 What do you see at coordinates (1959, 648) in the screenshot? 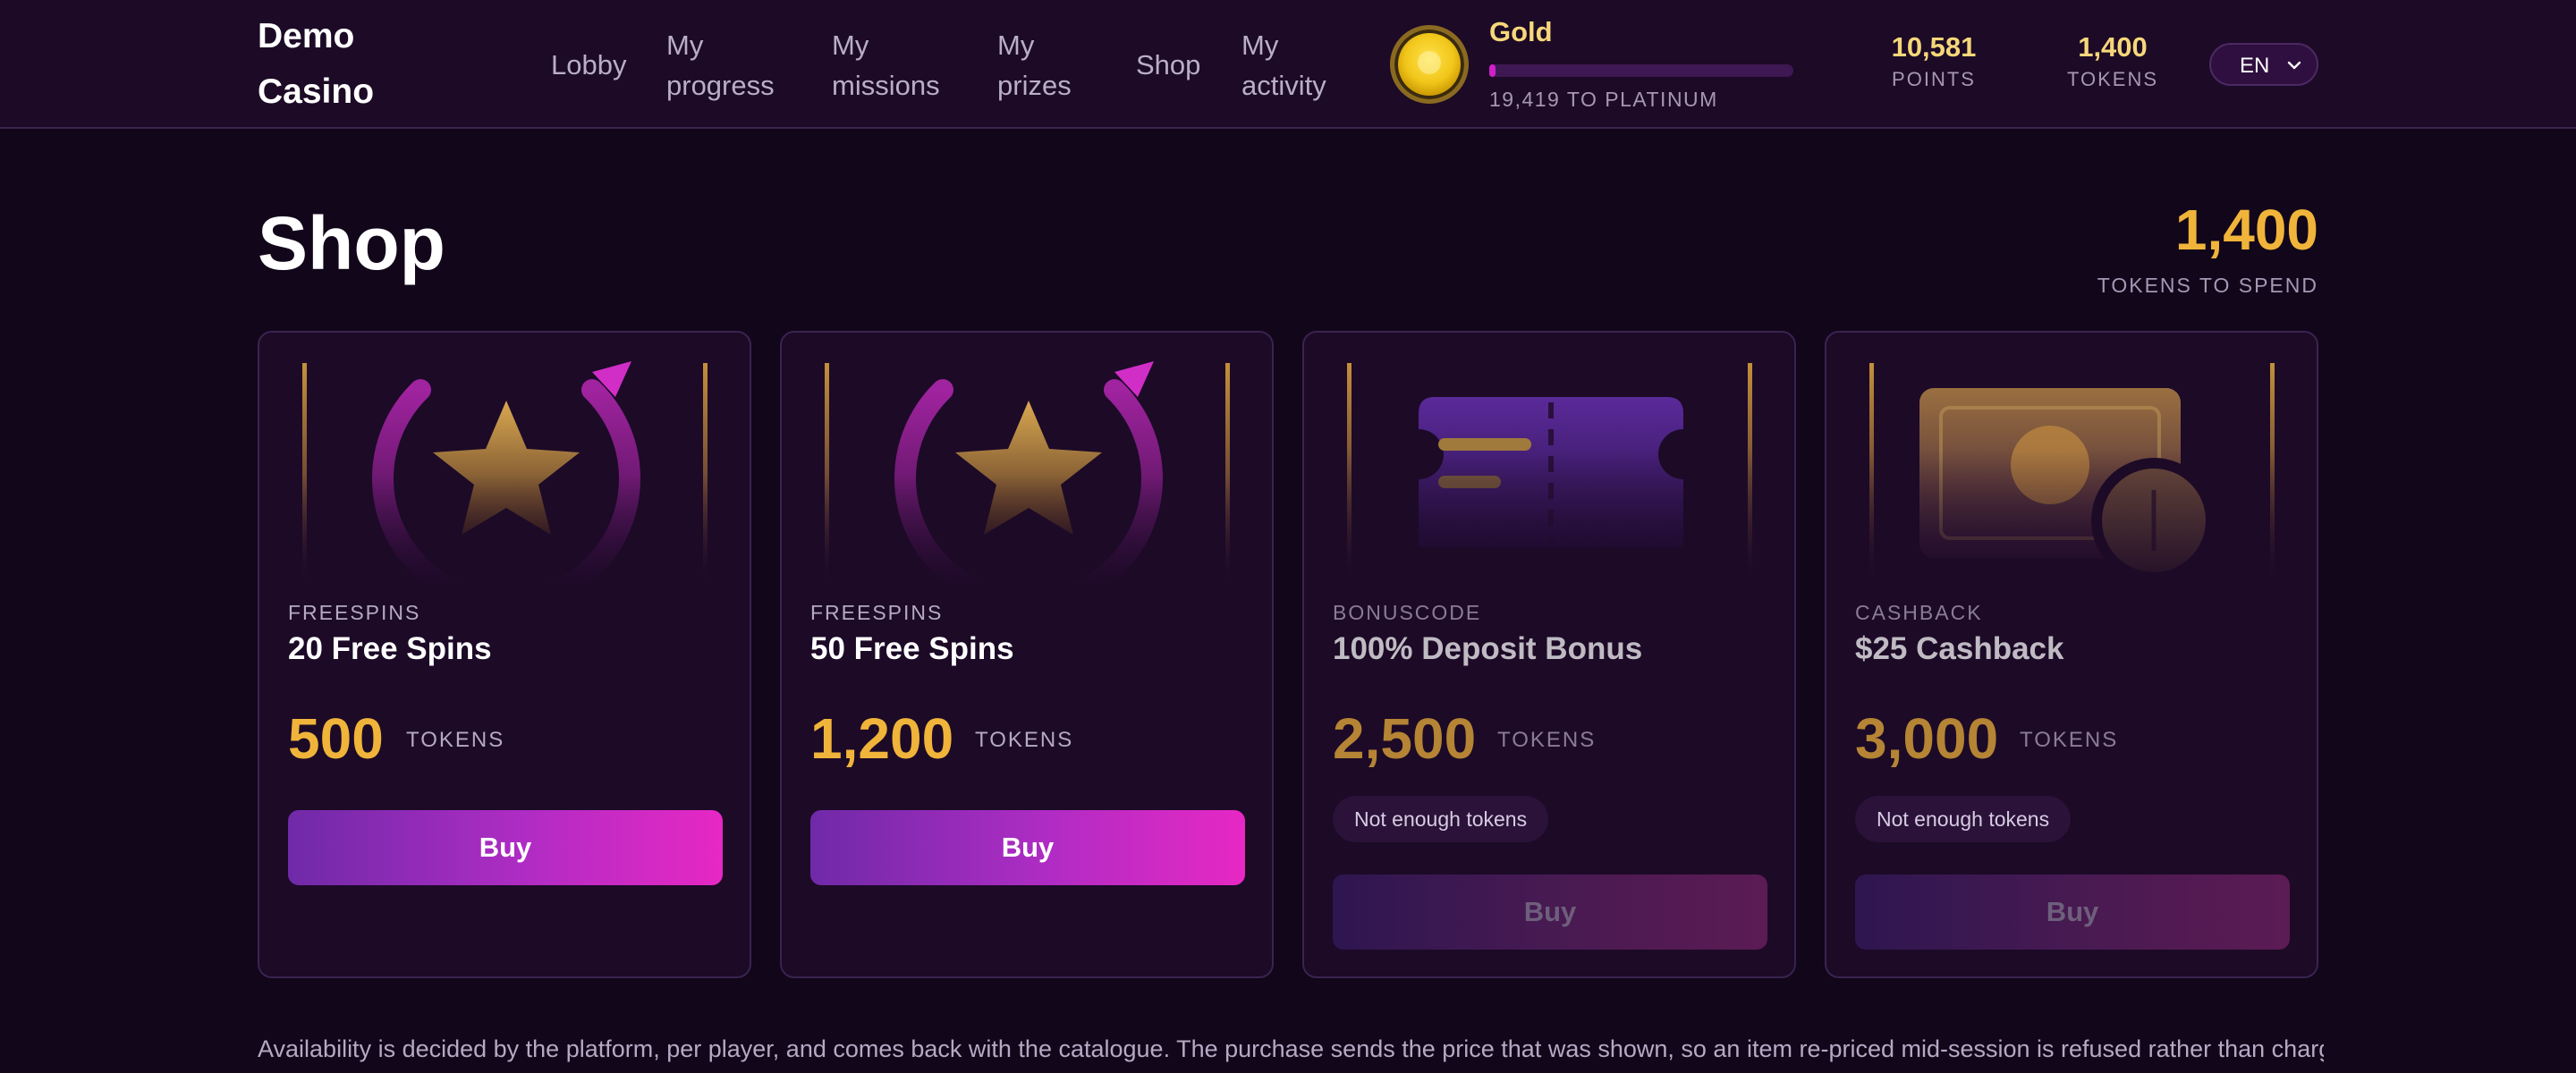
I see `item-title: $25 Cashback` at bounding box center [1959, 648].